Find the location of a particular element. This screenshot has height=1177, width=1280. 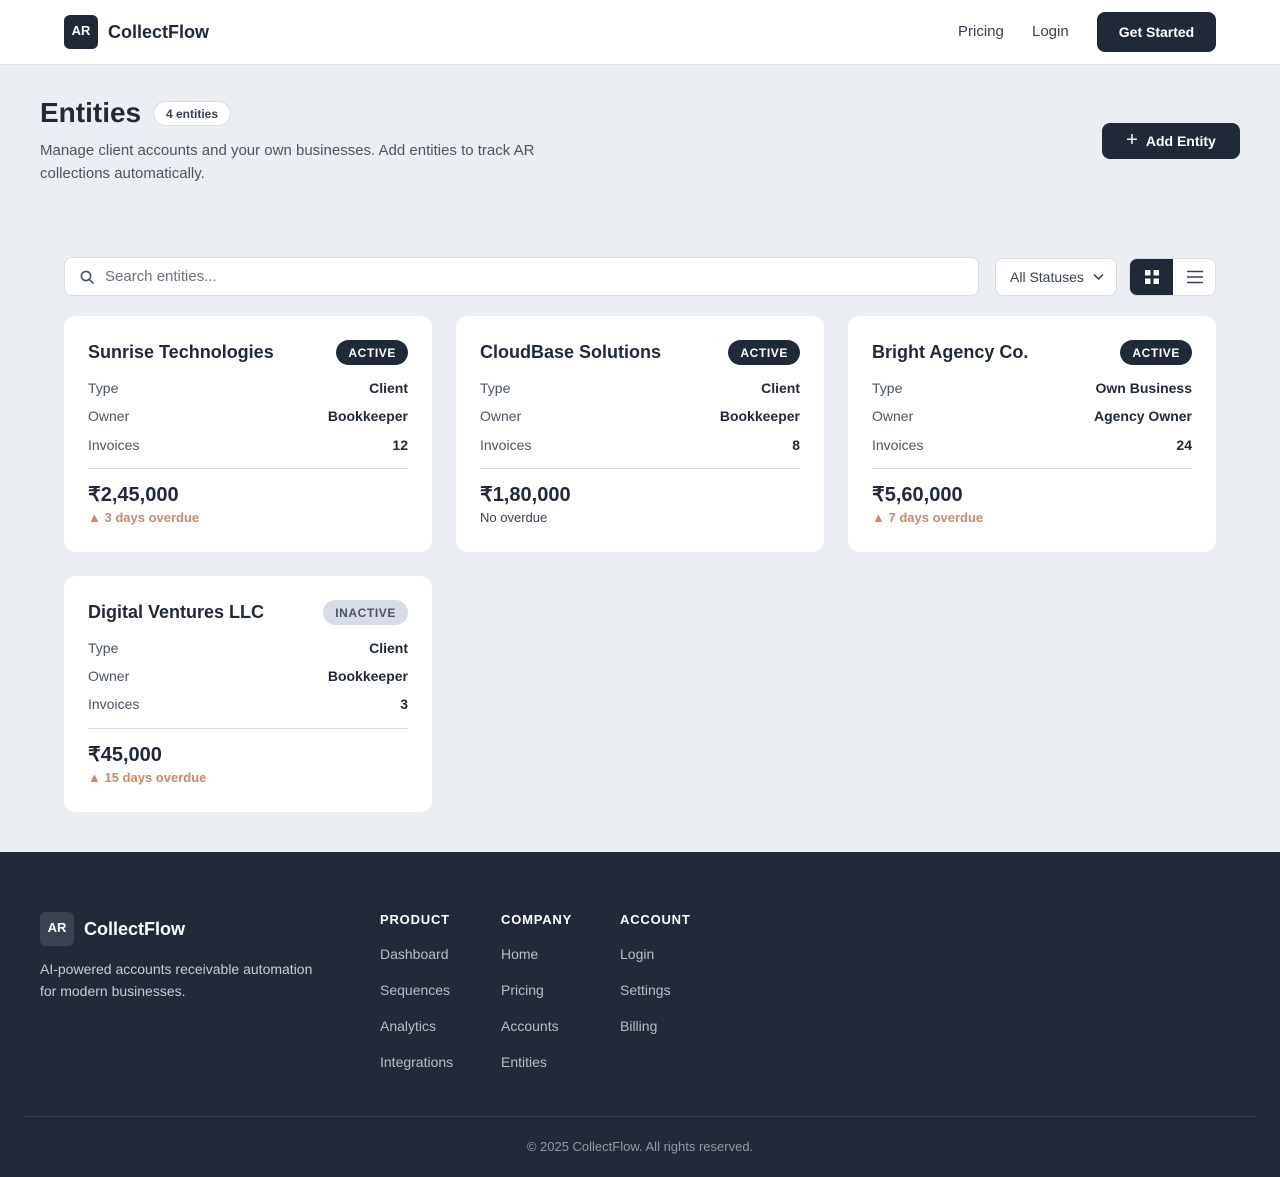

copyright: © 2025 CollectFlow. All rights reserved. is located at coordinates (640, 1146).